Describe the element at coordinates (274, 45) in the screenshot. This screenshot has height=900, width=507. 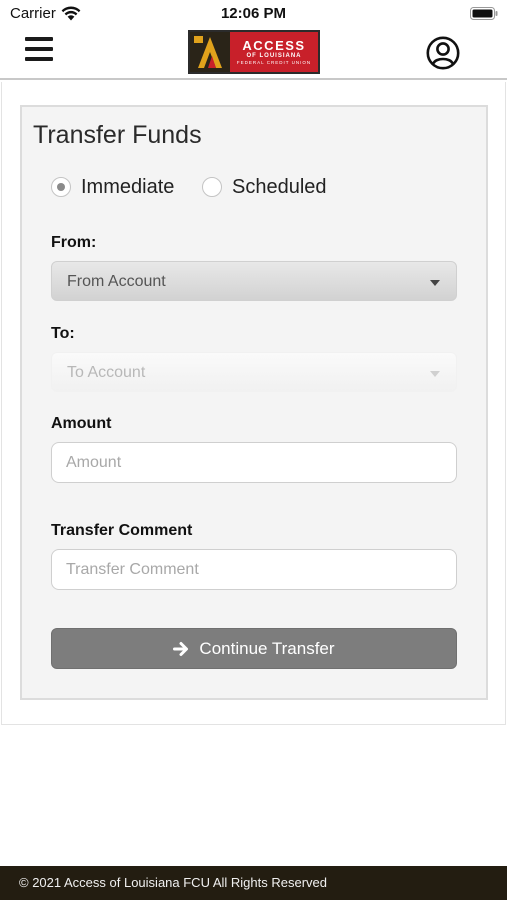
I see `logo-line-1: ACCESS` at that location.